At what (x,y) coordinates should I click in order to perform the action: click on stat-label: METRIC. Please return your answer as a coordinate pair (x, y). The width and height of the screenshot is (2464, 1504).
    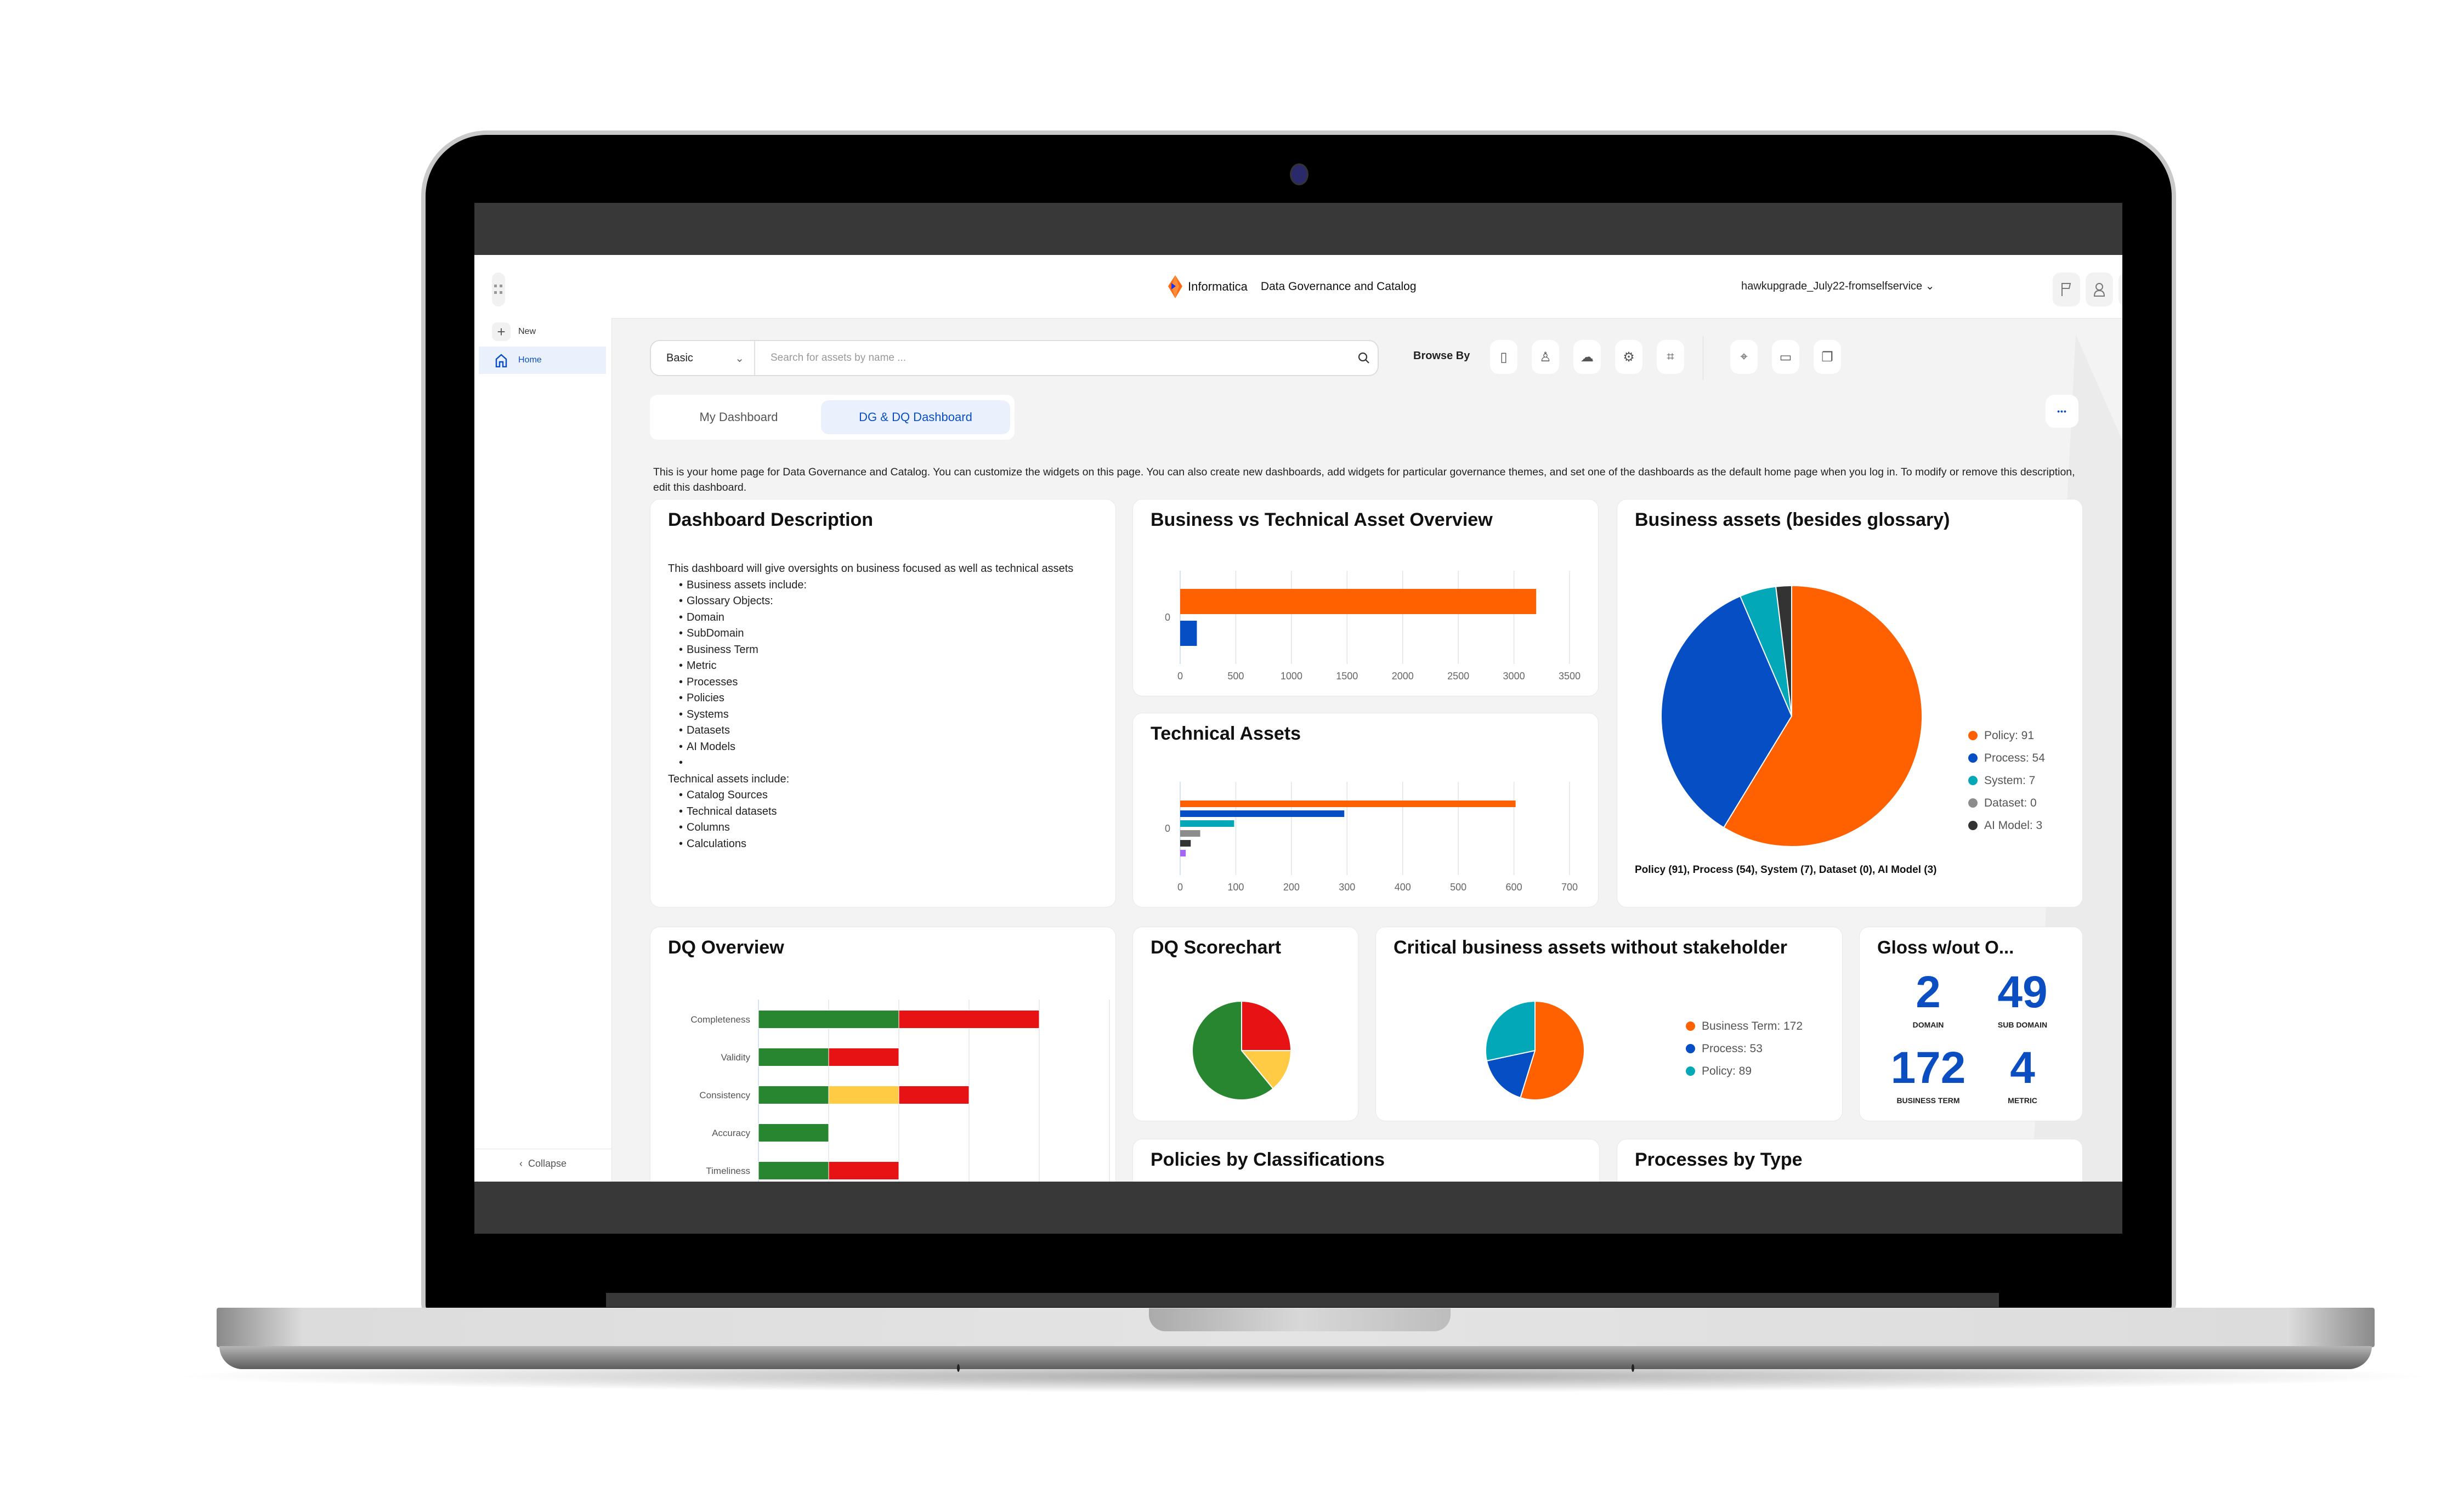
    Looking at the image, I should click on (2022, 1100).